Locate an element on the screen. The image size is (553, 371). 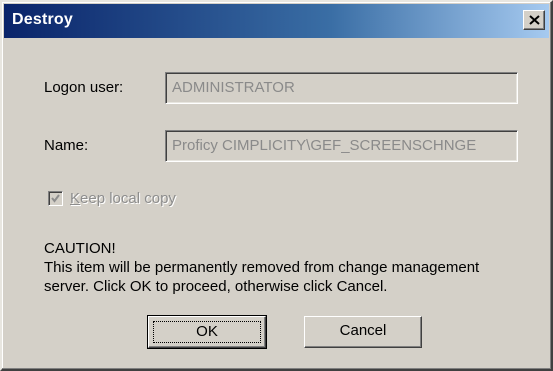
logon-user-field: ADMINISTRATOR is located at coordinates (341, 88).